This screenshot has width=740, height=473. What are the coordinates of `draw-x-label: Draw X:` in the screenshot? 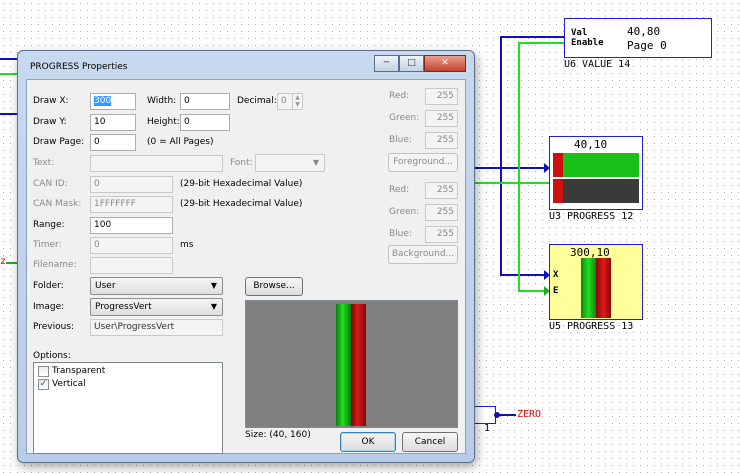 It's located at (51, 101).